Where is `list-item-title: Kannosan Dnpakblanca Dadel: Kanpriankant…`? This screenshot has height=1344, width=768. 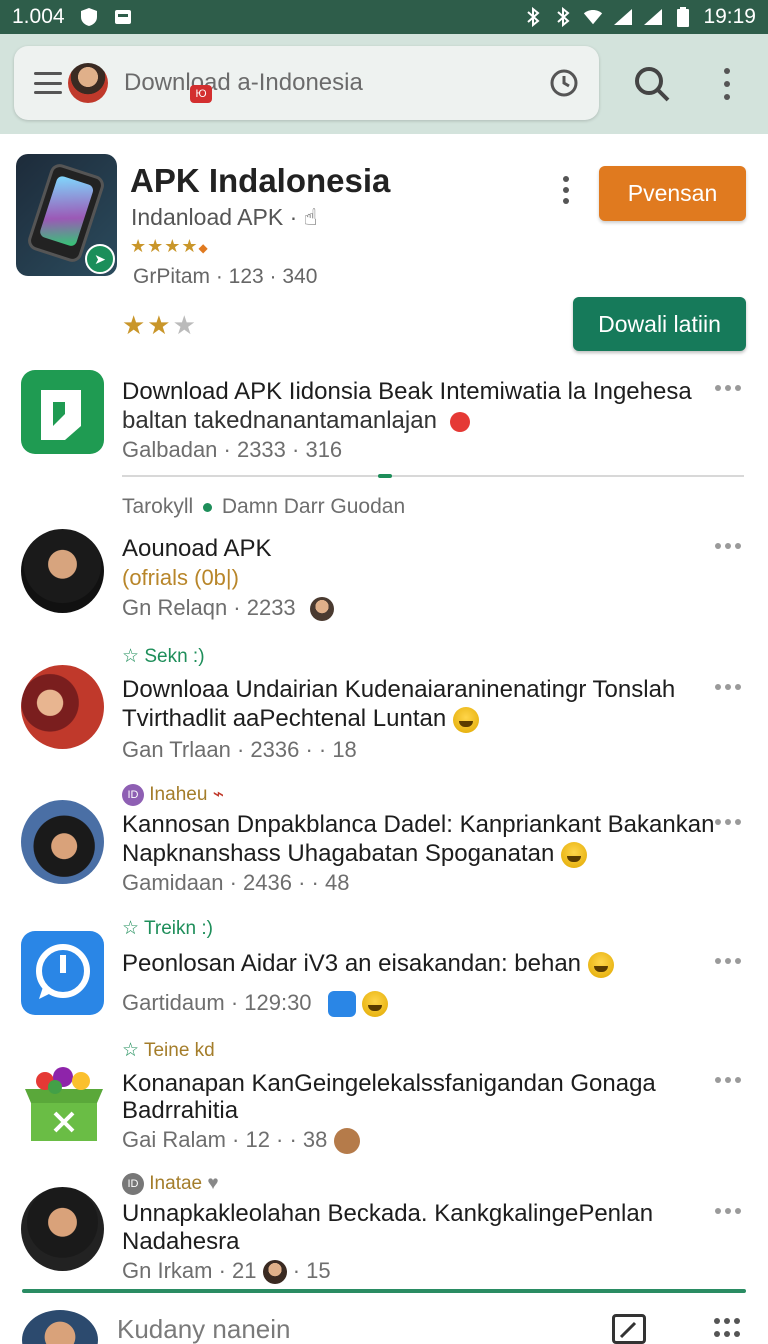
list-item-title: Kannosan Dnpakblanca Dadel: Kanpriankant… is located at coordinates (418, 824).